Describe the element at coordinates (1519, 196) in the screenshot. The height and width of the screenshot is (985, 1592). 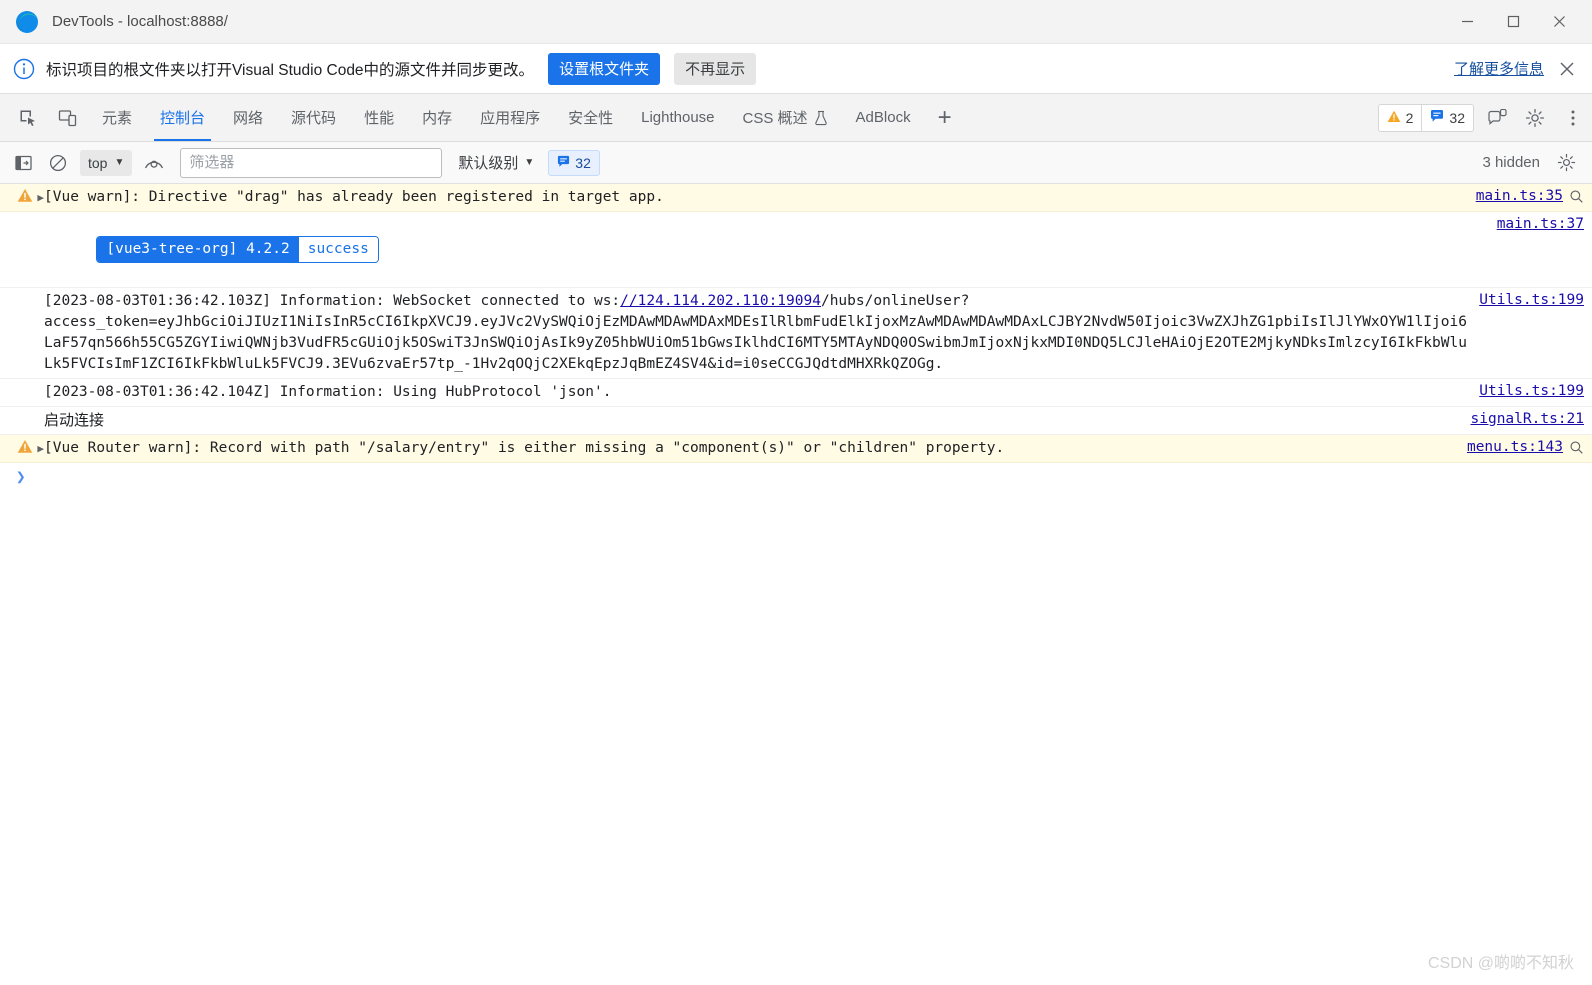
I see `source-link: main.ts:35` at that location.